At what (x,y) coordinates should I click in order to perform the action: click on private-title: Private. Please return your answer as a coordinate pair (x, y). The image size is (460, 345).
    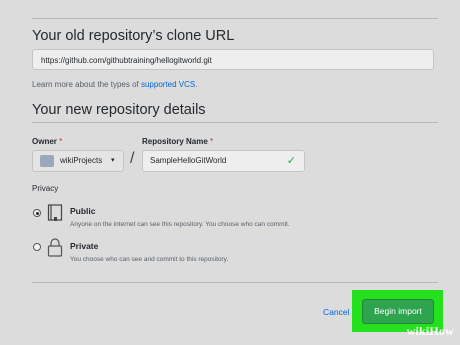
    Looking at the image, I should click on (84, 246).